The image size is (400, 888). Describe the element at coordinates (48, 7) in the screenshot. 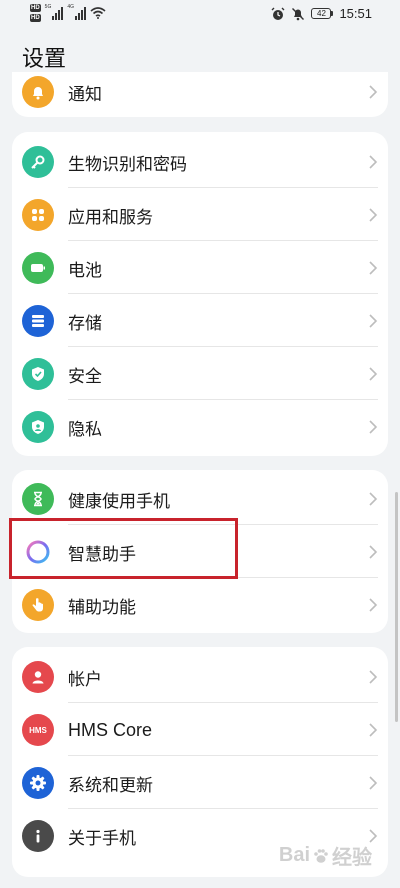

I see `network-generation: 5G` at that location.